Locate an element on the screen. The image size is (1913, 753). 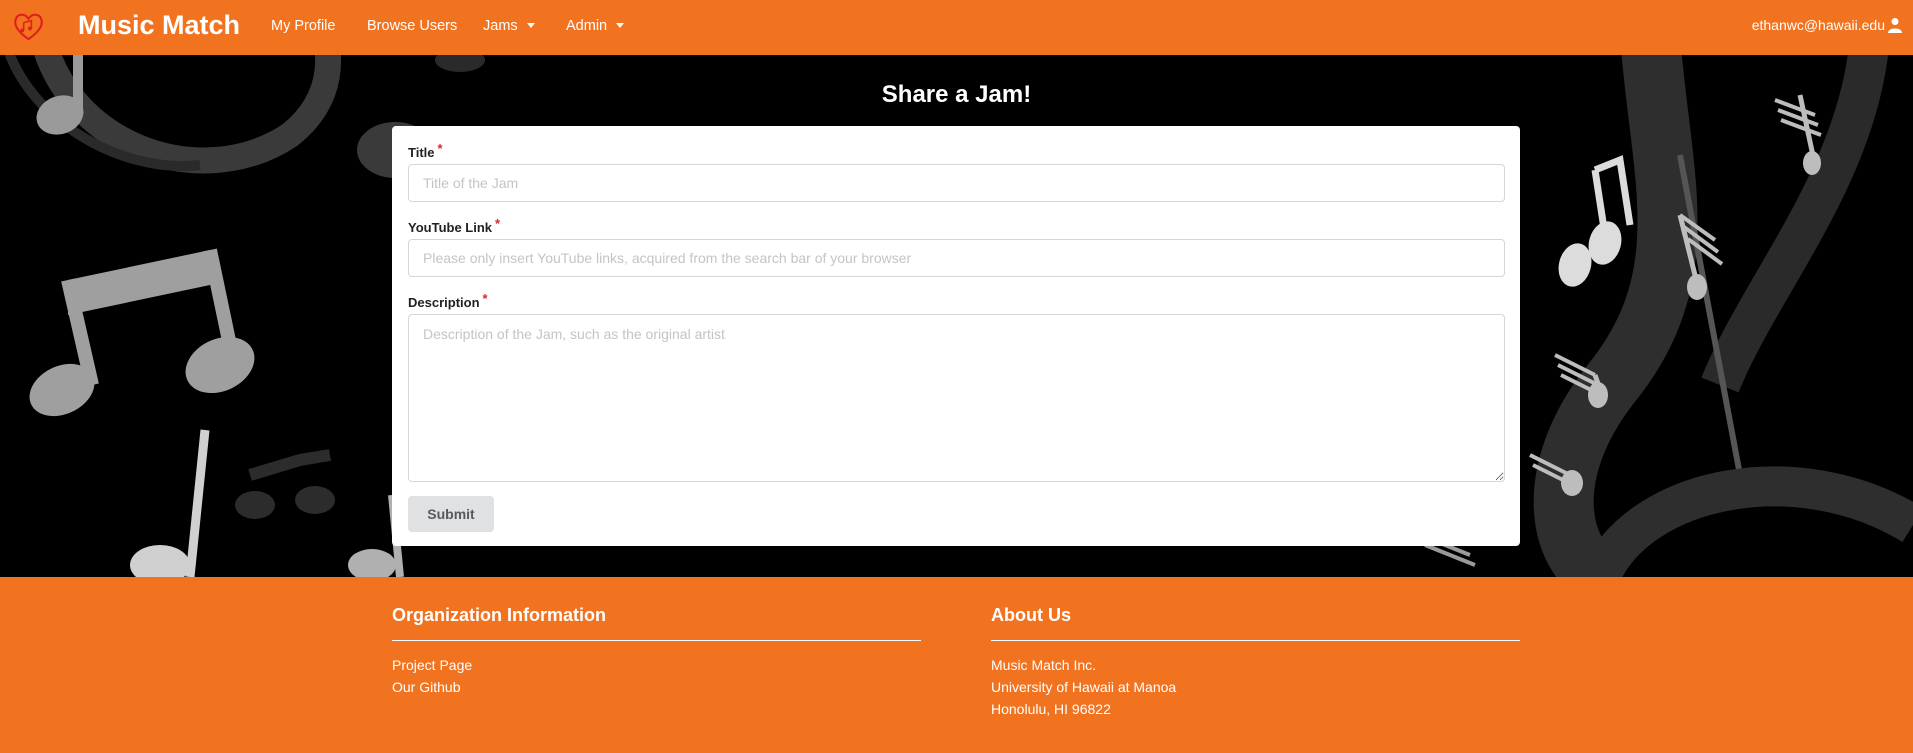
nav-admin-label: Admin is located at coordinates (587, 26).